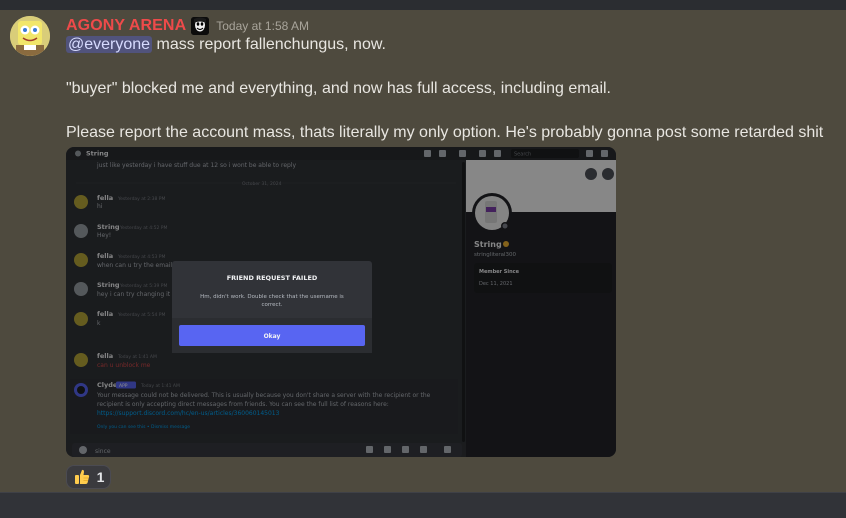 Image resolution: width=846 pixels, height=518 pixels. Describe the element at coordinates (269, 44) in the screenshot. I see `message-line-1-text: mass report fallenchungus, now.` at that location.